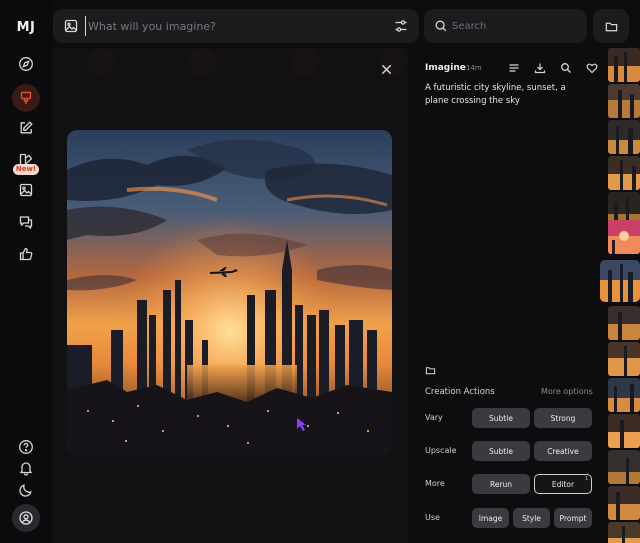 This screenshot has width=640, height=543. I want to click on prompt-input, so click(235, 26).